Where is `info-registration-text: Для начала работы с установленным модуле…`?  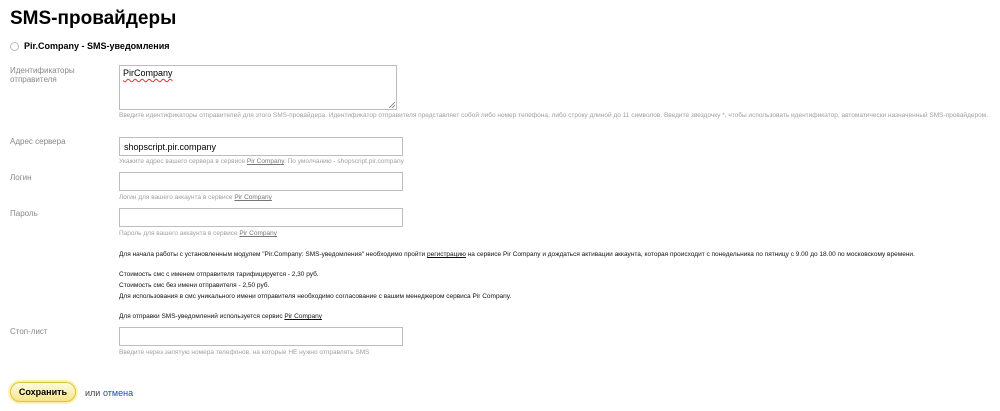
info-registration-text: Для начала работы с установленным модуле… is located at coordinates (272, 254).